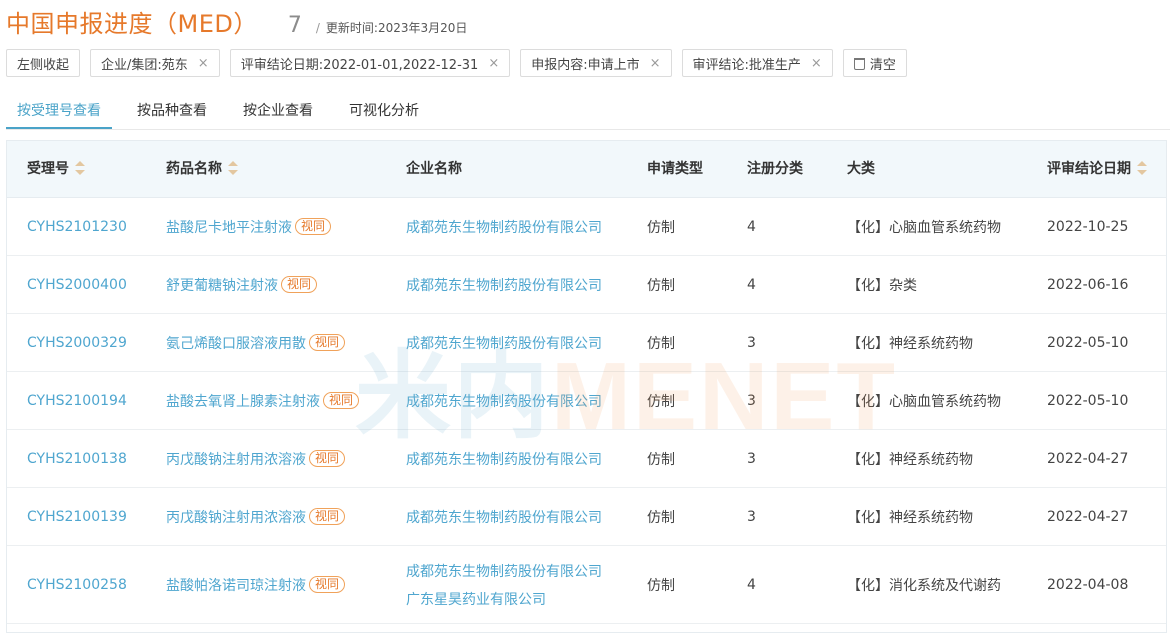 This screenshot has width=1170, height=633. What do you see at coordinates (351, 28) in the screenshot?
I see `update-time-label: 更新时间:` at bounding box center [351, 28].